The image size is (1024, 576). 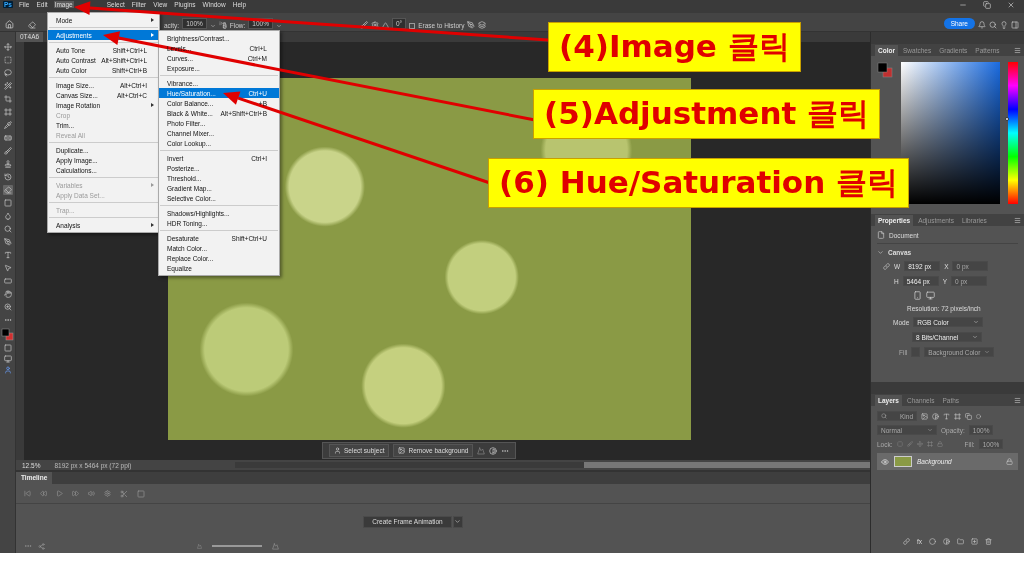 I want to click on eyedropper-icon, so click(x=7, y=125).